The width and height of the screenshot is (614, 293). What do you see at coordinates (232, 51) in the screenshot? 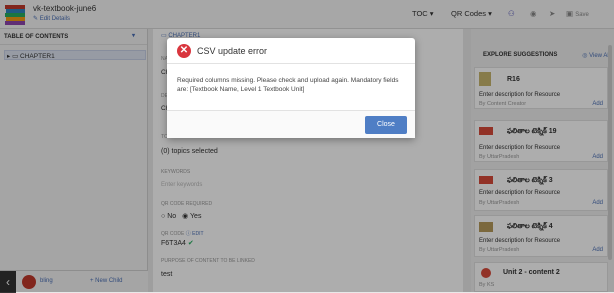
I see `dialog-title: CSV update error` at bounding box center [232, 51].